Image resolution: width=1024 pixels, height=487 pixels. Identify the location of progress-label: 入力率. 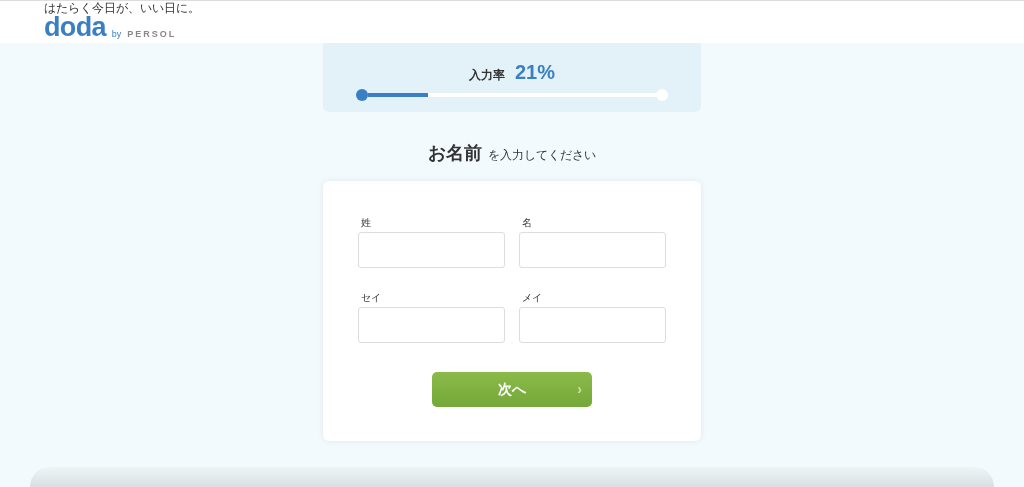
(487, 75).